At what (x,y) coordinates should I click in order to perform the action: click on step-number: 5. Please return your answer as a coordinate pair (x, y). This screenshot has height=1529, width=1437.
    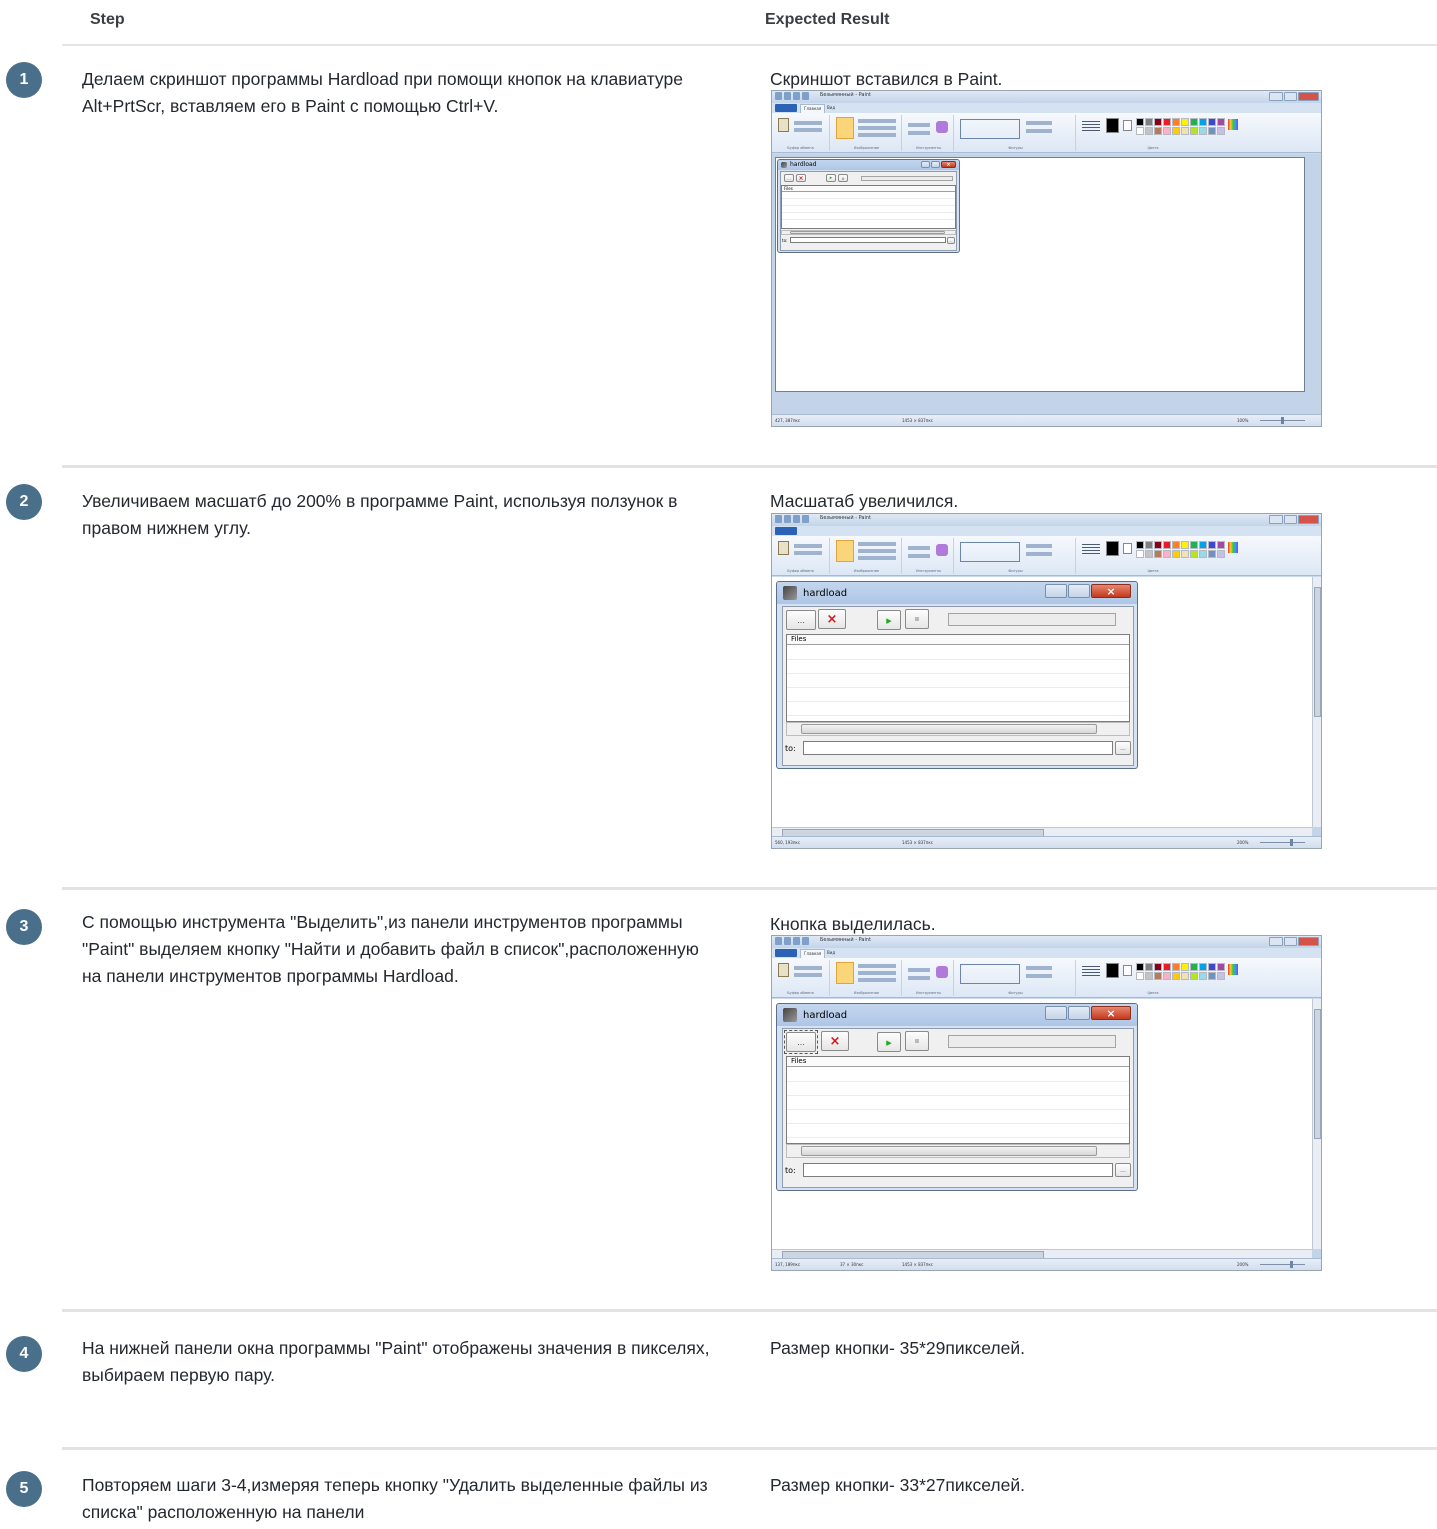
    Looking at the image, I should click on (24, 1489).